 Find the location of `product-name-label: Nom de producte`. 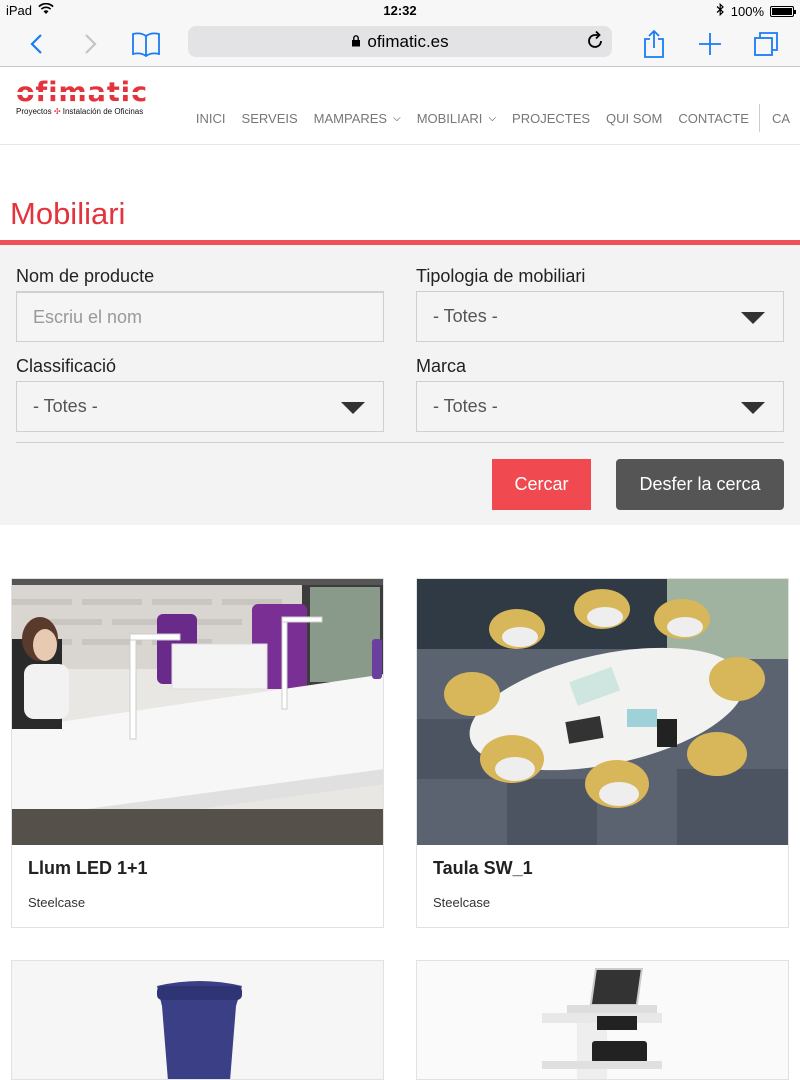

product-name-label: Nom de producte is located at coordinates (85, 276).